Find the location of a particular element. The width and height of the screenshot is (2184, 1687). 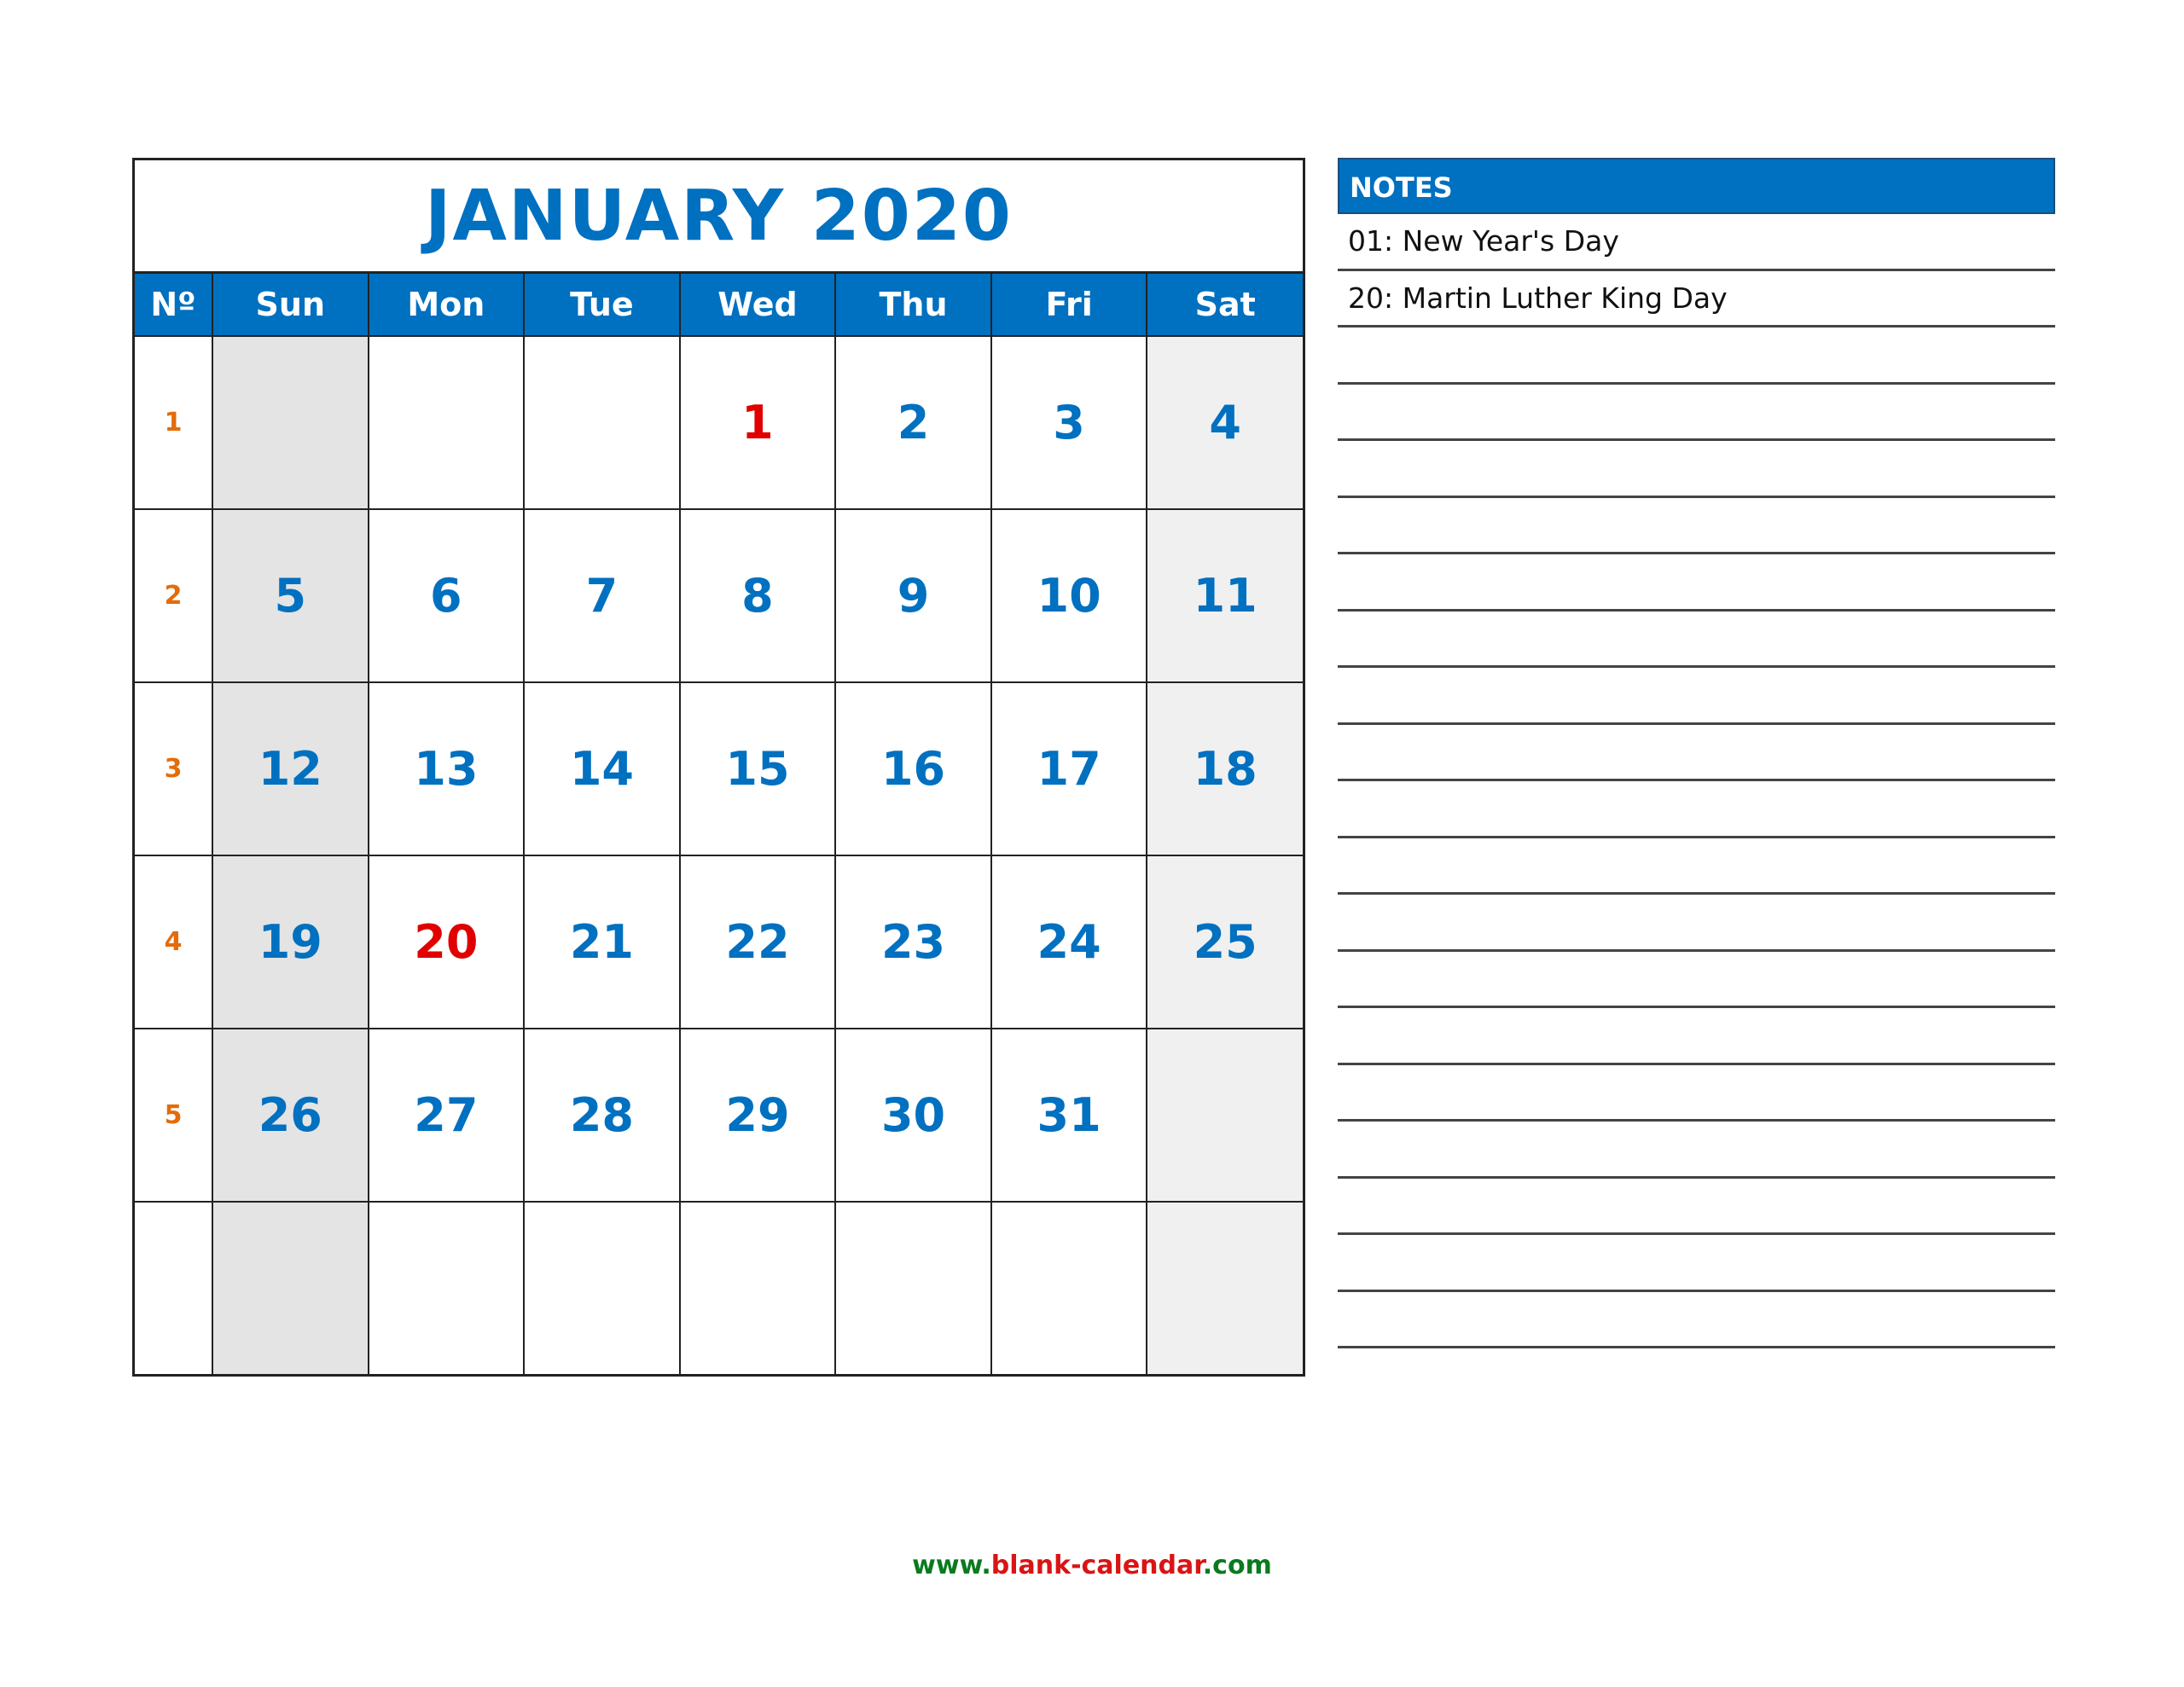

day-header-mon: Mon is located at coordinates (447, 306).